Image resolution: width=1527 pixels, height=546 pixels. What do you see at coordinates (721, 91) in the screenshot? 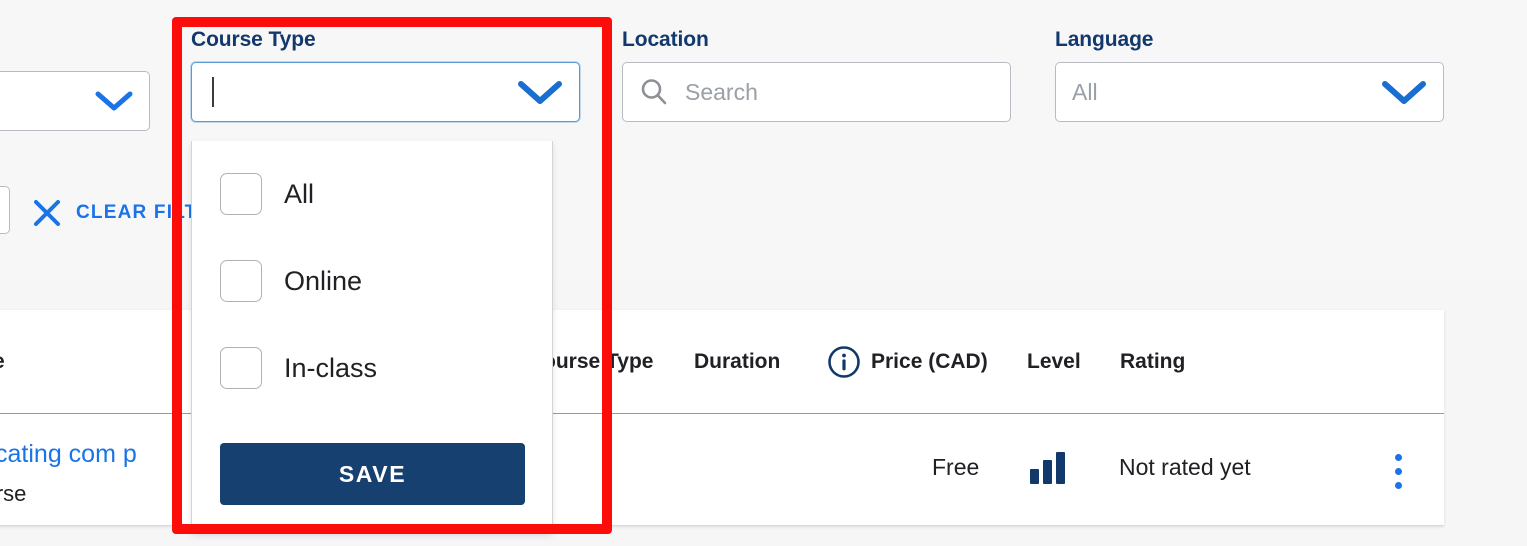
I see `location-search-placeholder: Search` at bounding box center [721, 91].